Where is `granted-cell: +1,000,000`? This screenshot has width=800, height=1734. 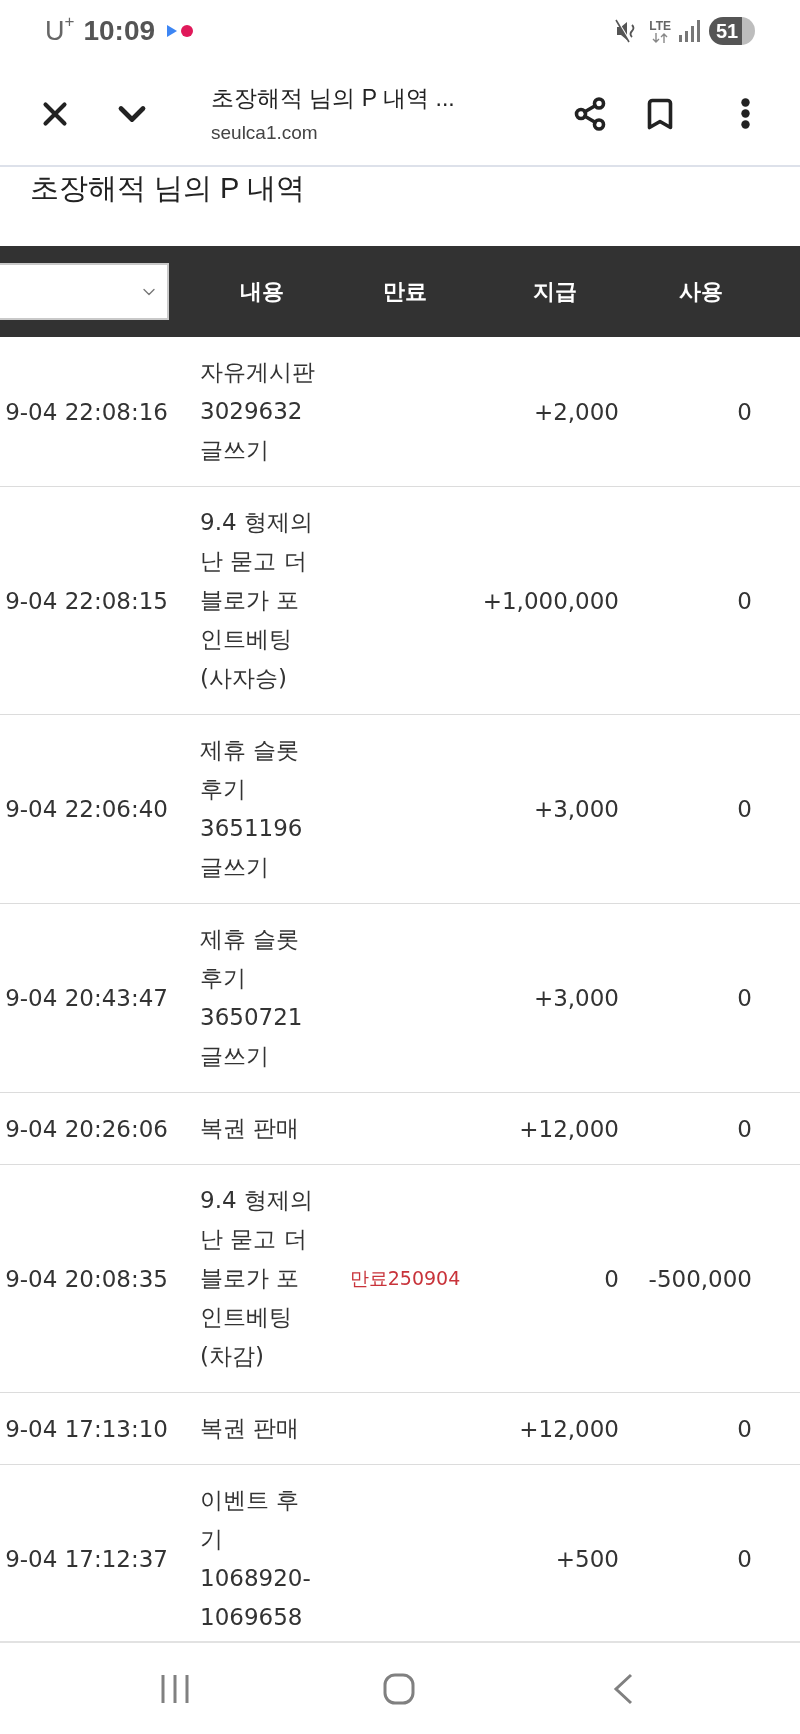
granted-cell: +1,000,000 is located at coordinates (550, 600).